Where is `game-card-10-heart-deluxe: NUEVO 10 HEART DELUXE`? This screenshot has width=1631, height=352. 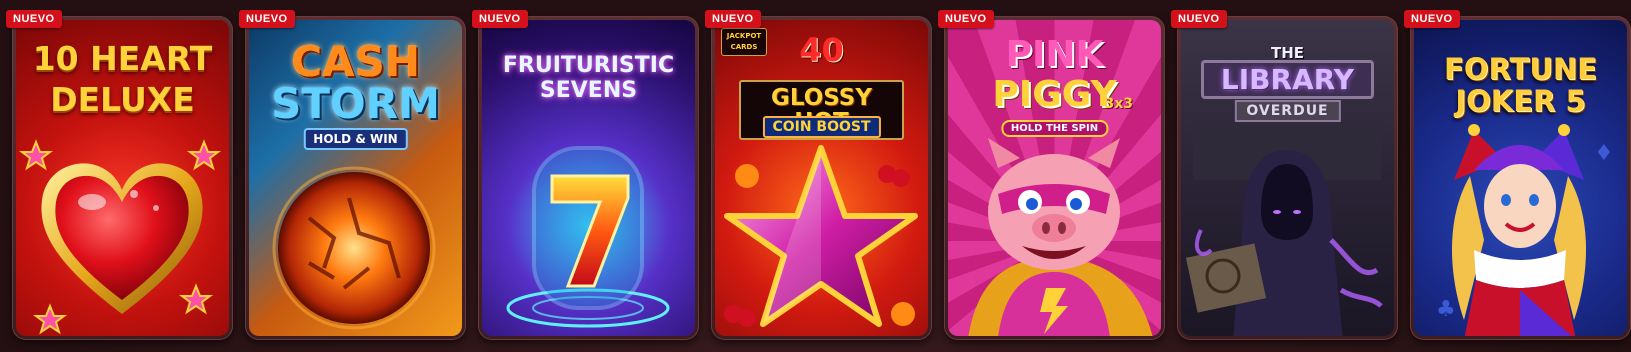 game-card-10-heart-deluxe: NUEVO 10 HEART DELUXE is located at coordinates (119, 175).